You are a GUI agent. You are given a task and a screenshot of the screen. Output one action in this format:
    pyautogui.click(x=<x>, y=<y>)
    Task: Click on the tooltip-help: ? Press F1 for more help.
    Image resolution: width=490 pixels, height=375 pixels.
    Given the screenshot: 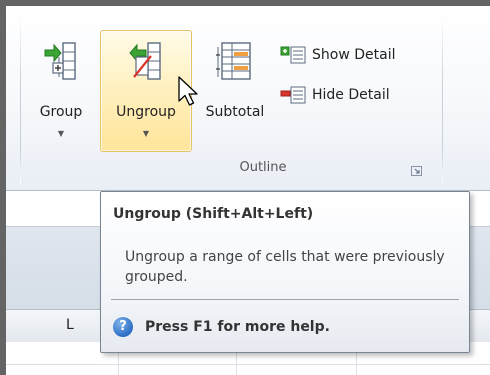 What is the action you would take?
    pyautogui.click(x=221, y=327)
    